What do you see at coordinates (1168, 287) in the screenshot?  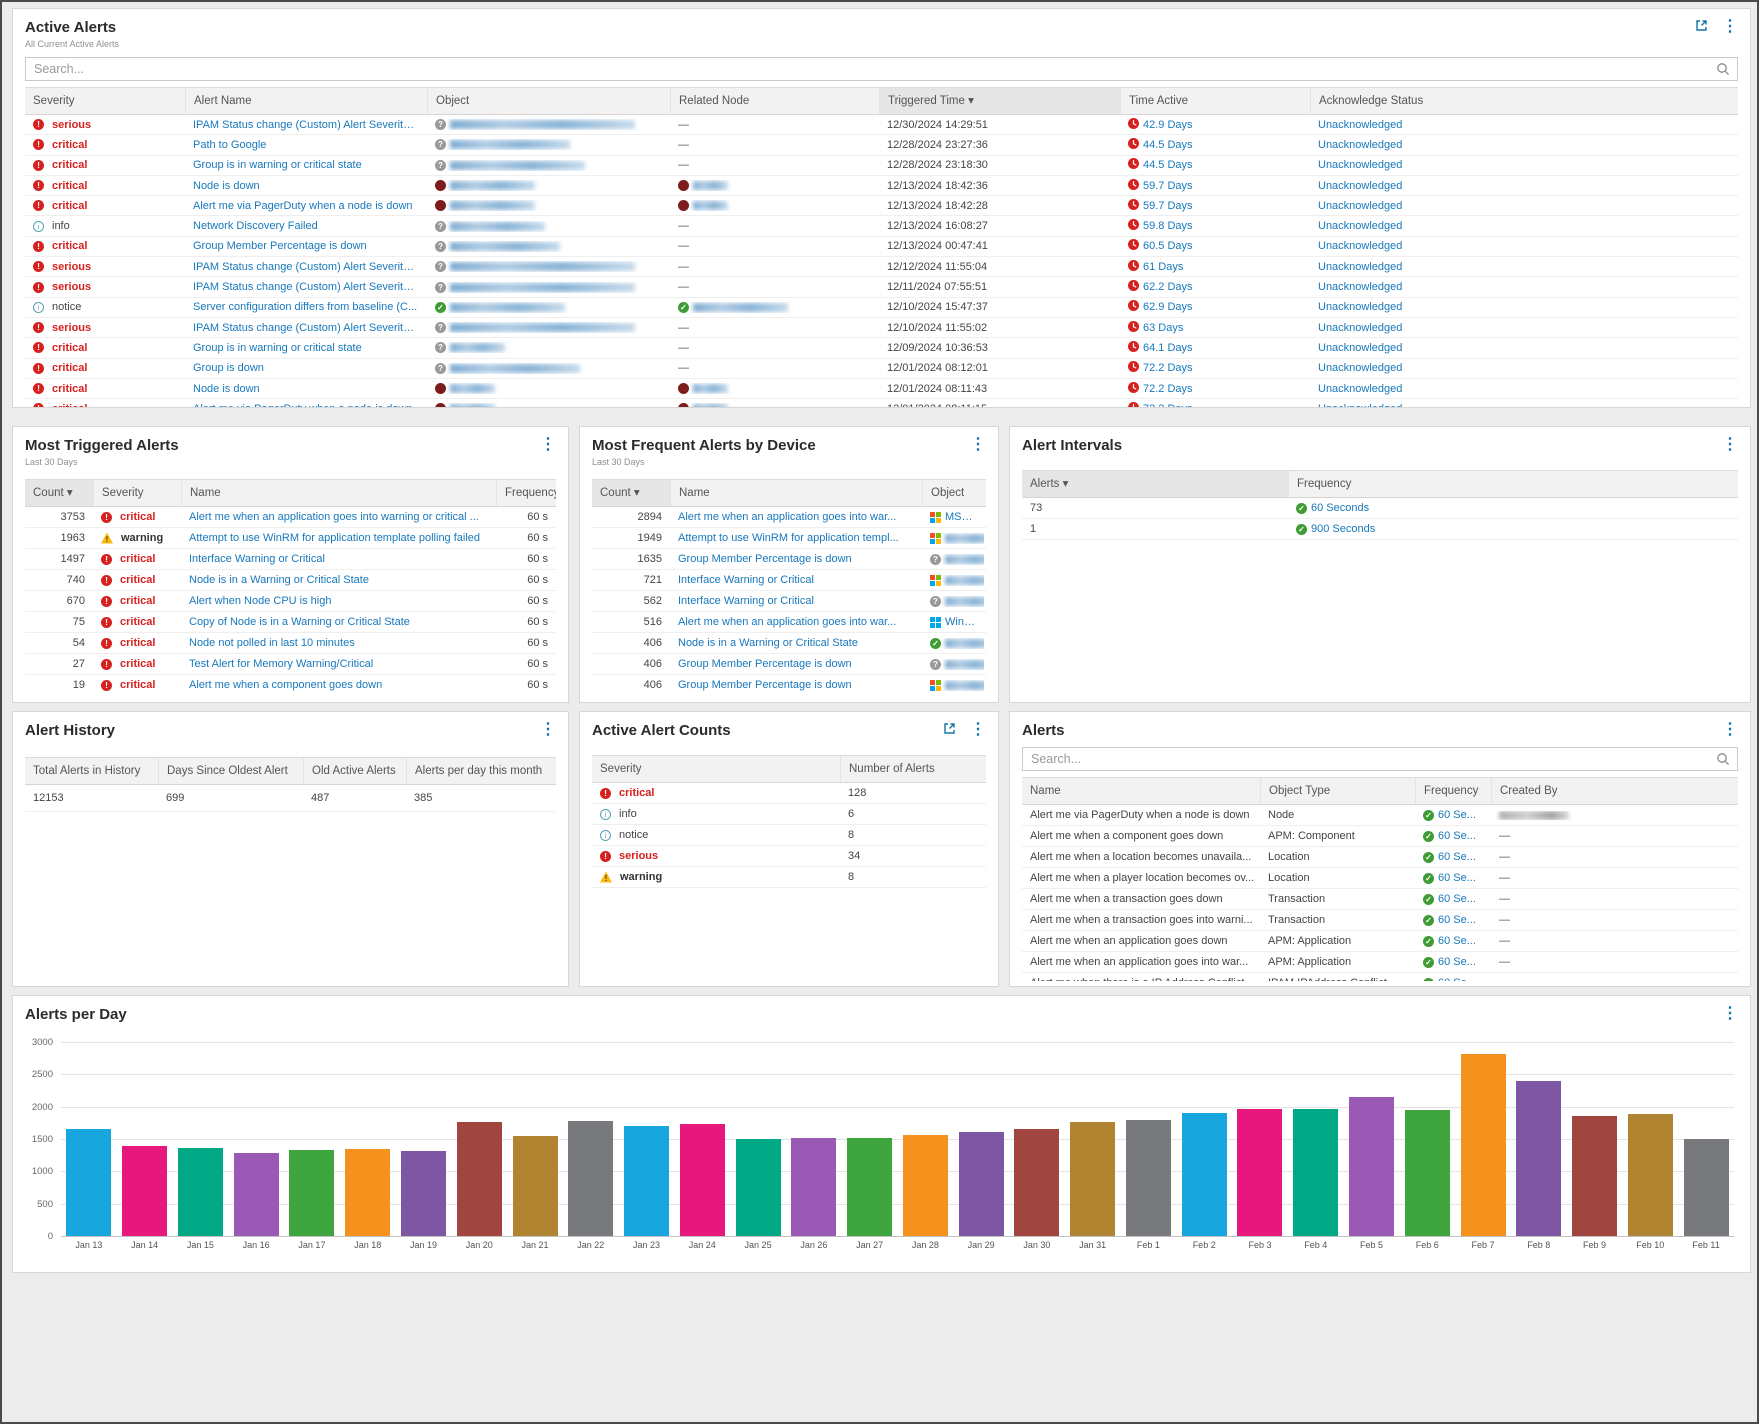 I see `time-active-link: 62.2 Days` at bounding box center [1168, 287].